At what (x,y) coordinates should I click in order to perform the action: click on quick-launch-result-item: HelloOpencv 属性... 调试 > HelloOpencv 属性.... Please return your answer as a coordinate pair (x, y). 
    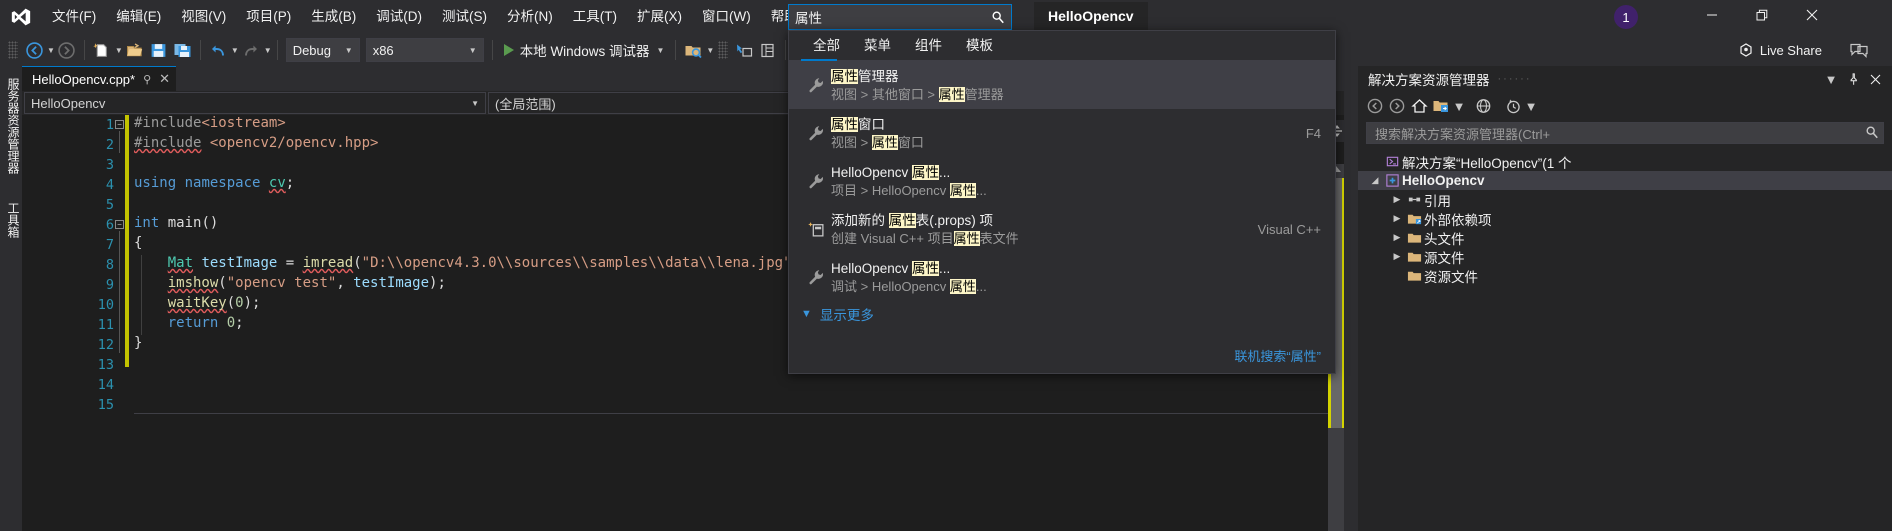
    Looking at the image, I should click on (1062, 277).